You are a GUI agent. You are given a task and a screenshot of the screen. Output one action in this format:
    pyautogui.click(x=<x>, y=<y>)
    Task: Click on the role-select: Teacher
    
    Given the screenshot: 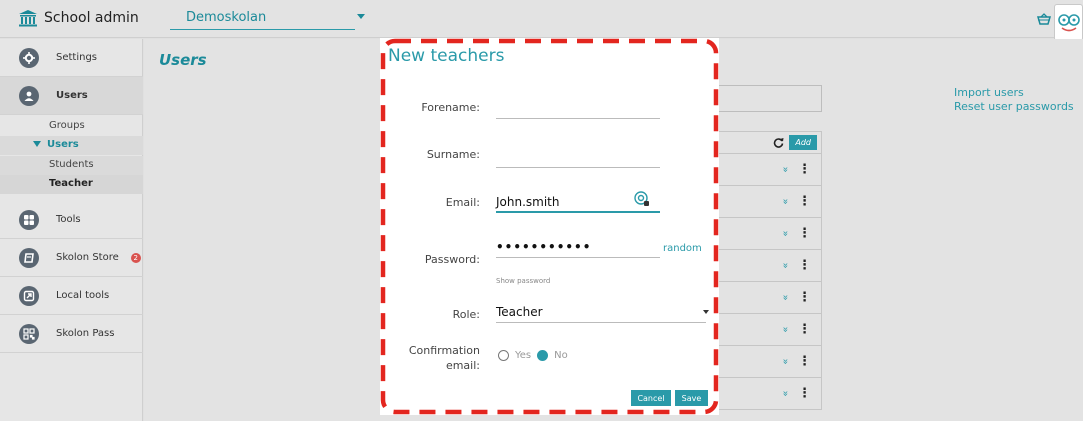 What is the action you would take?
    pyautogui.click(x=601, y=313)
    